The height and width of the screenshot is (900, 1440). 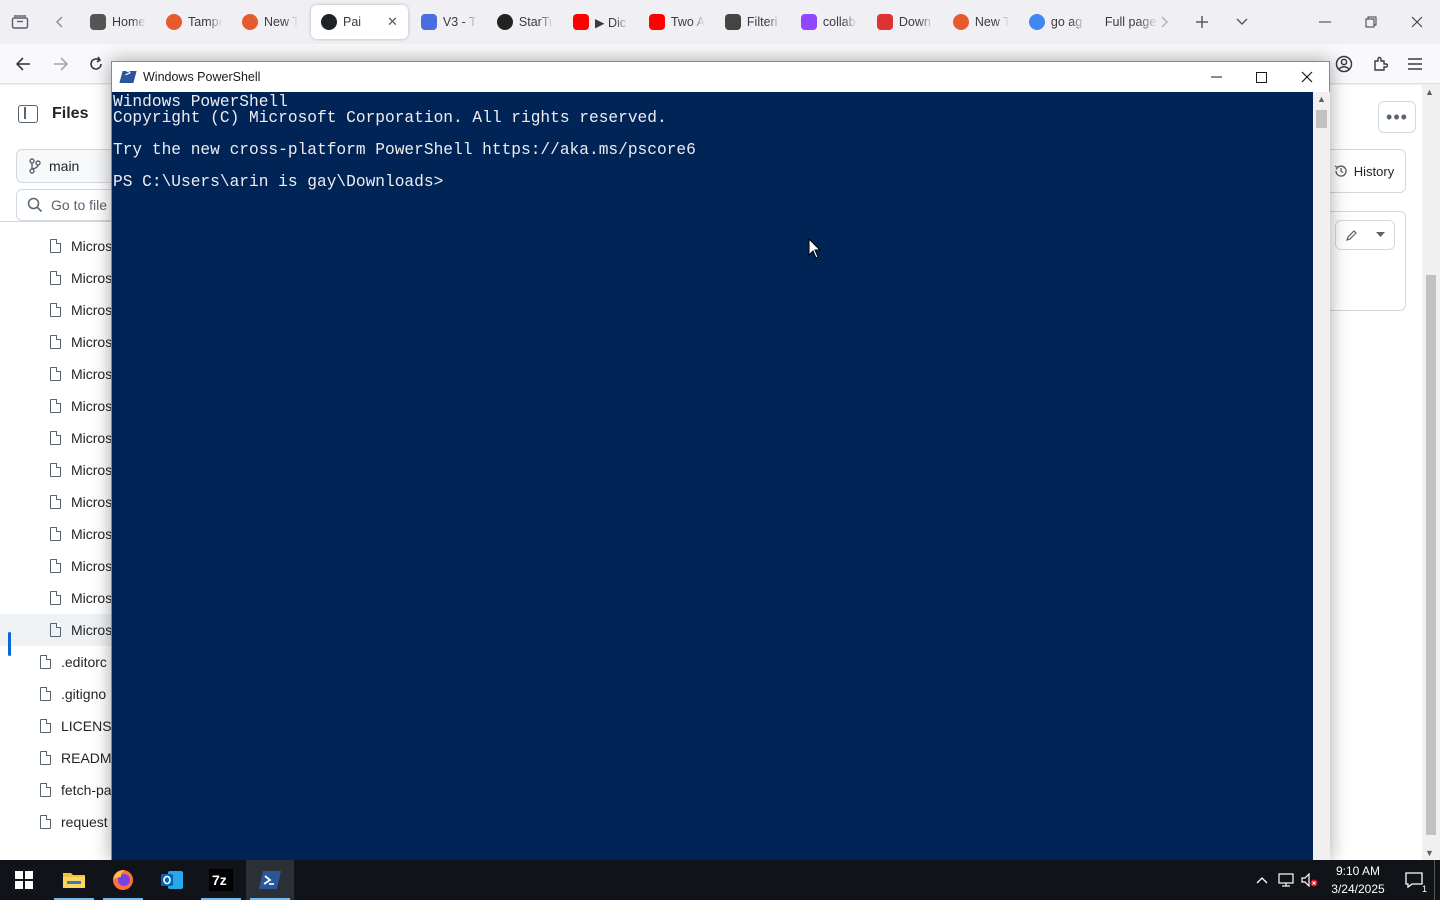 I want to click on file-explorer-folder-icon, so click(x=74, y=880).